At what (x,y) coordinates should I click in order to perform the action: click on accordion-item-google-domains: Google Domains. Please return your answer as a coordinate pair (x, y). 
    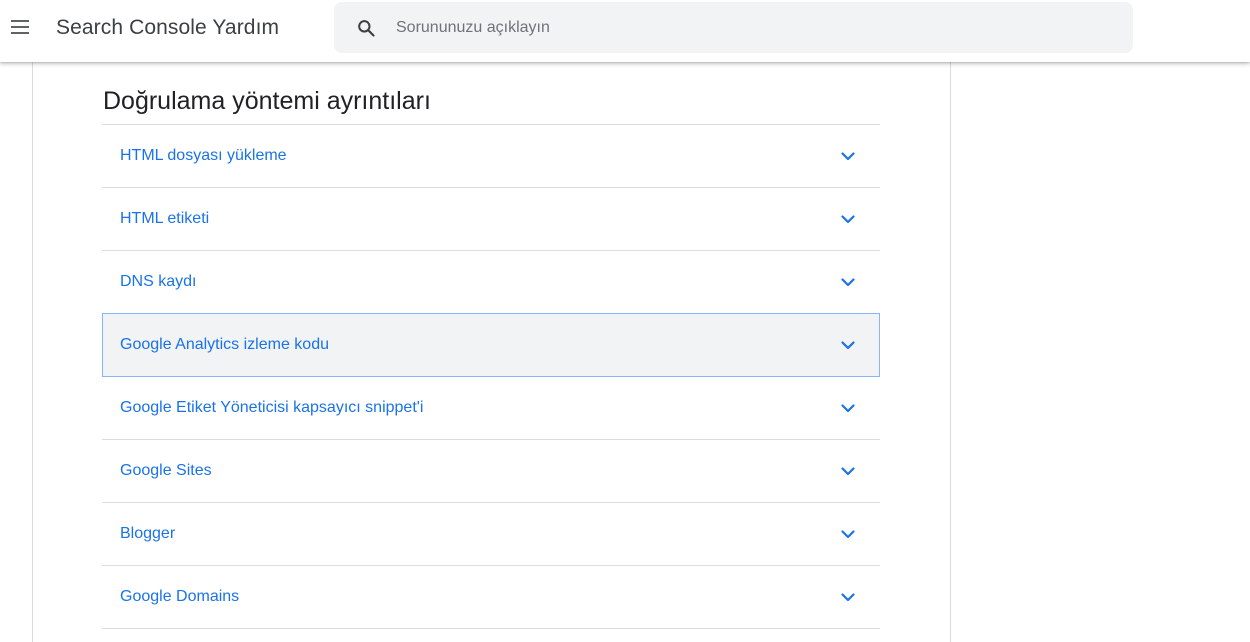
    Looking at the image, I should click on (491, 597).